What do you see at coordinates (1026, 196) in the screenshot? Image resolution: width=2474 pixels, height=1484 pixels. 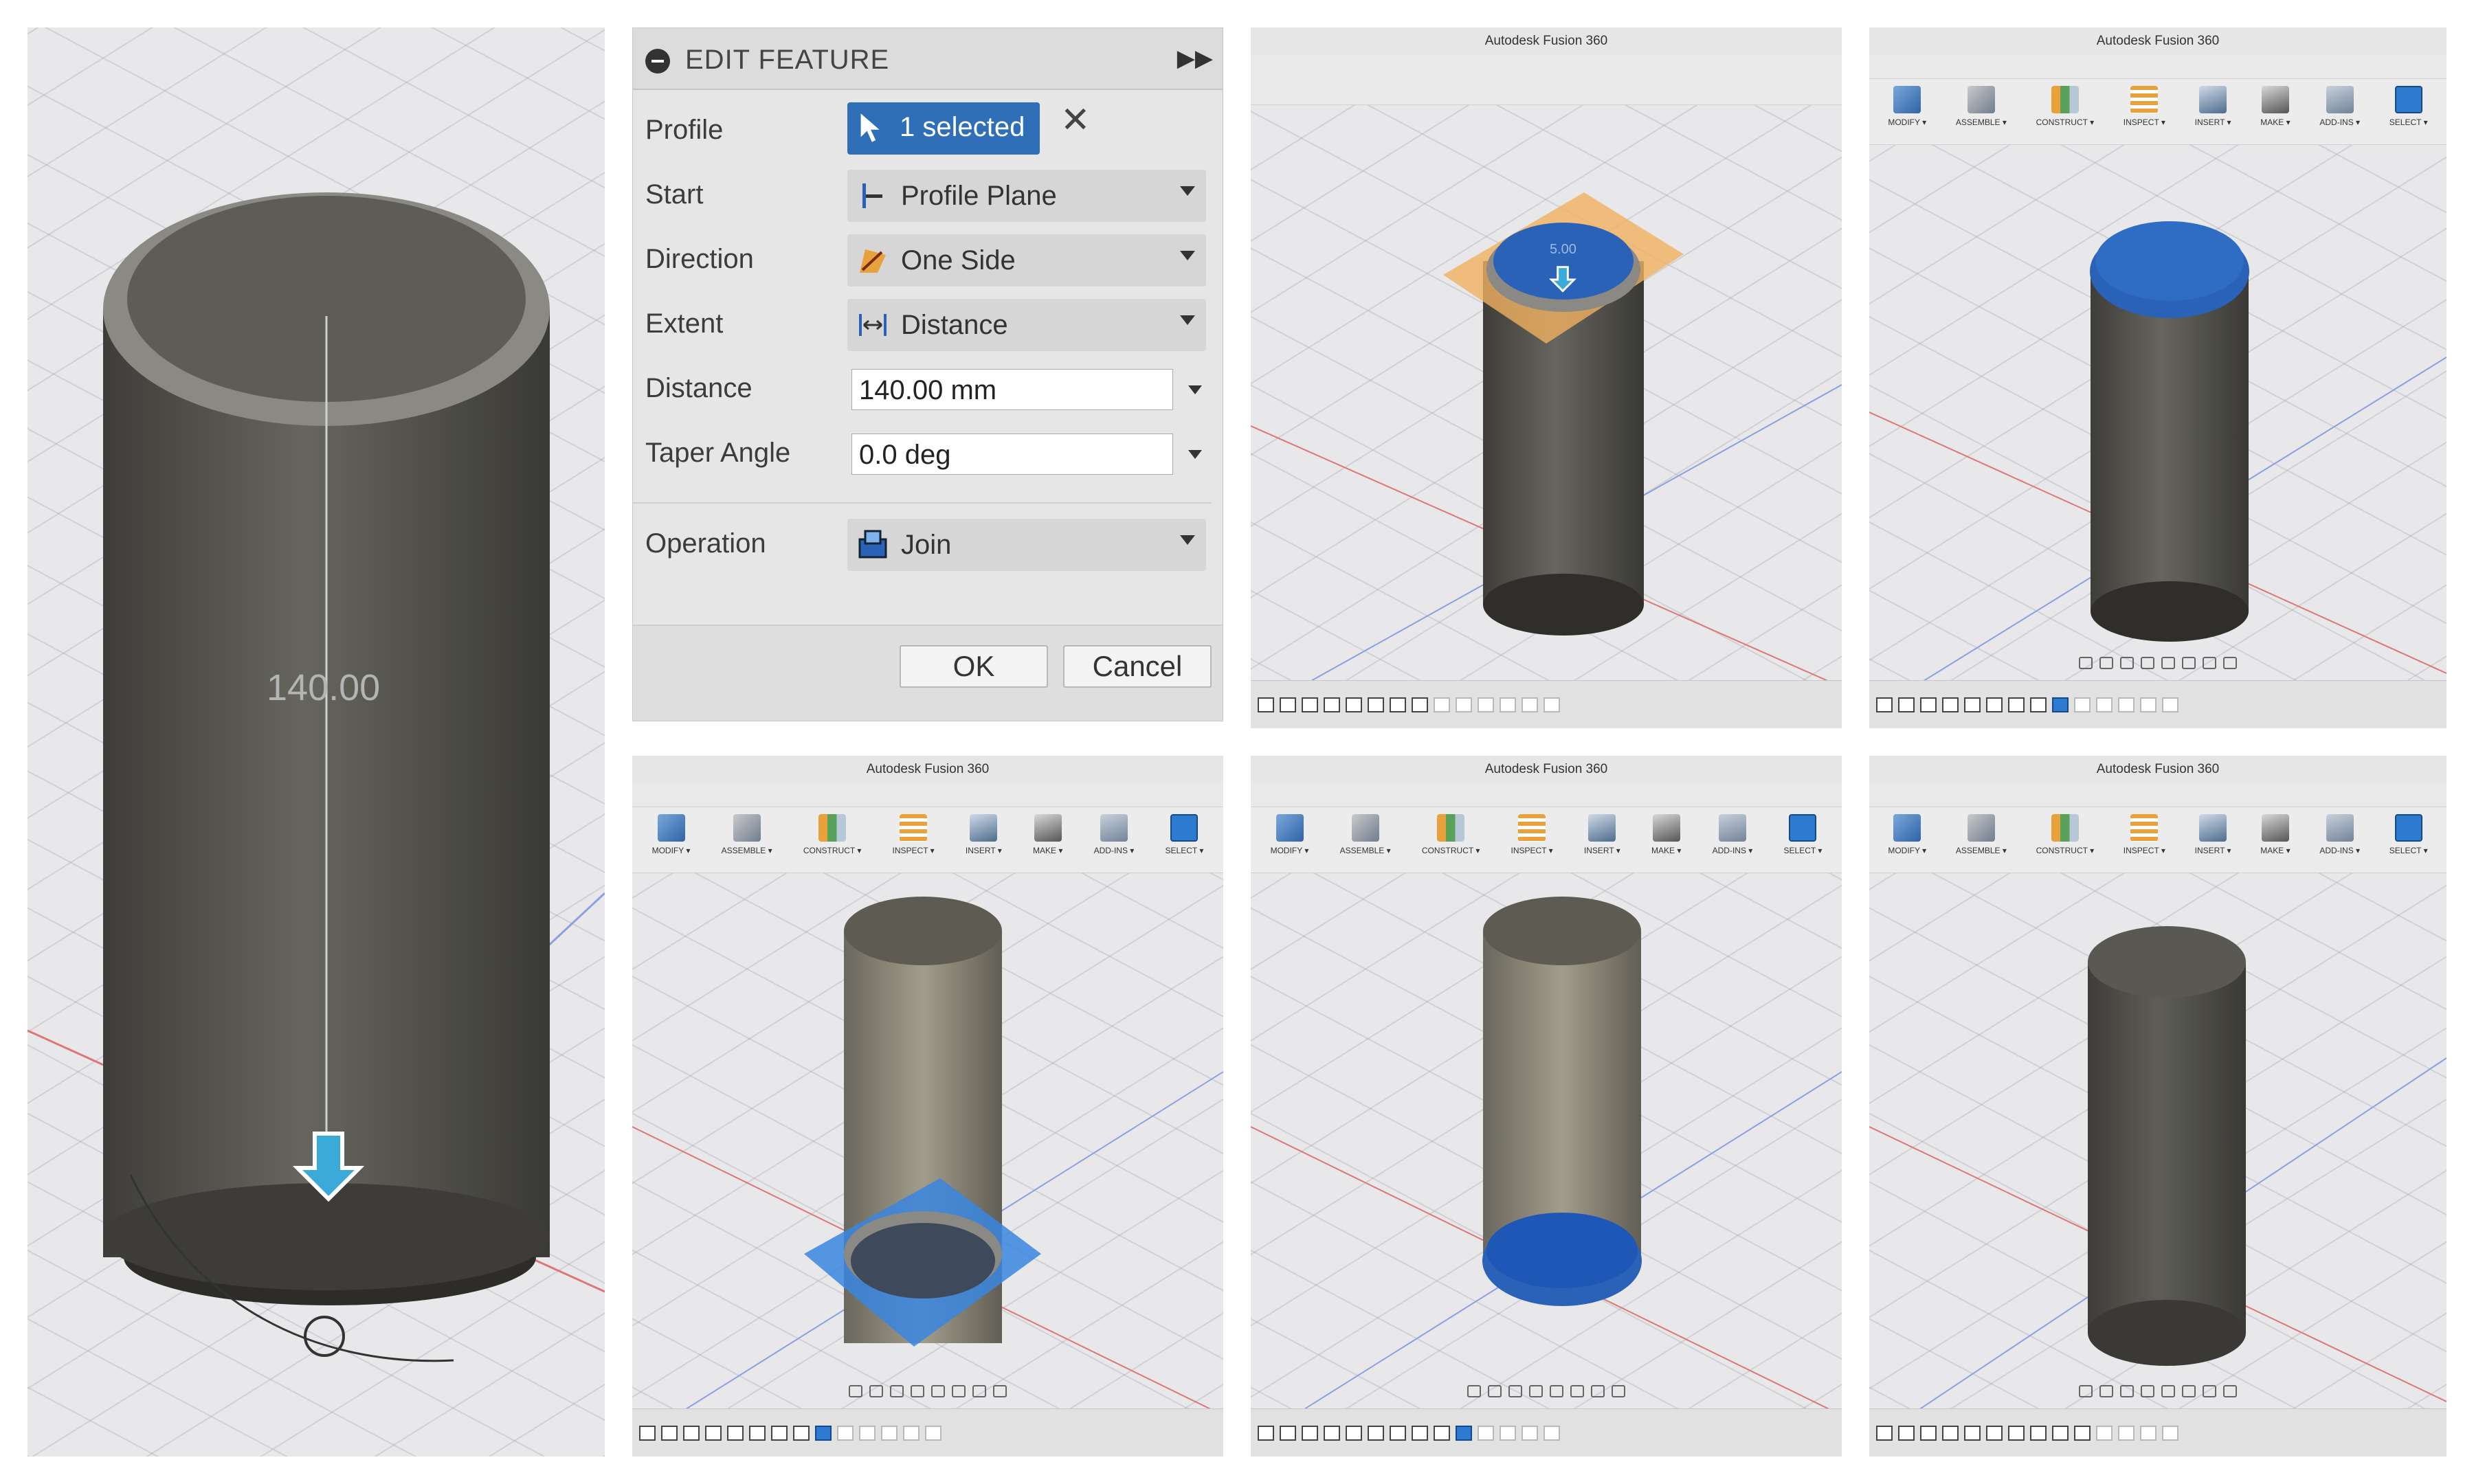 I see `start-dropdown: Profile Plane` at bounding box center [1026, 196].